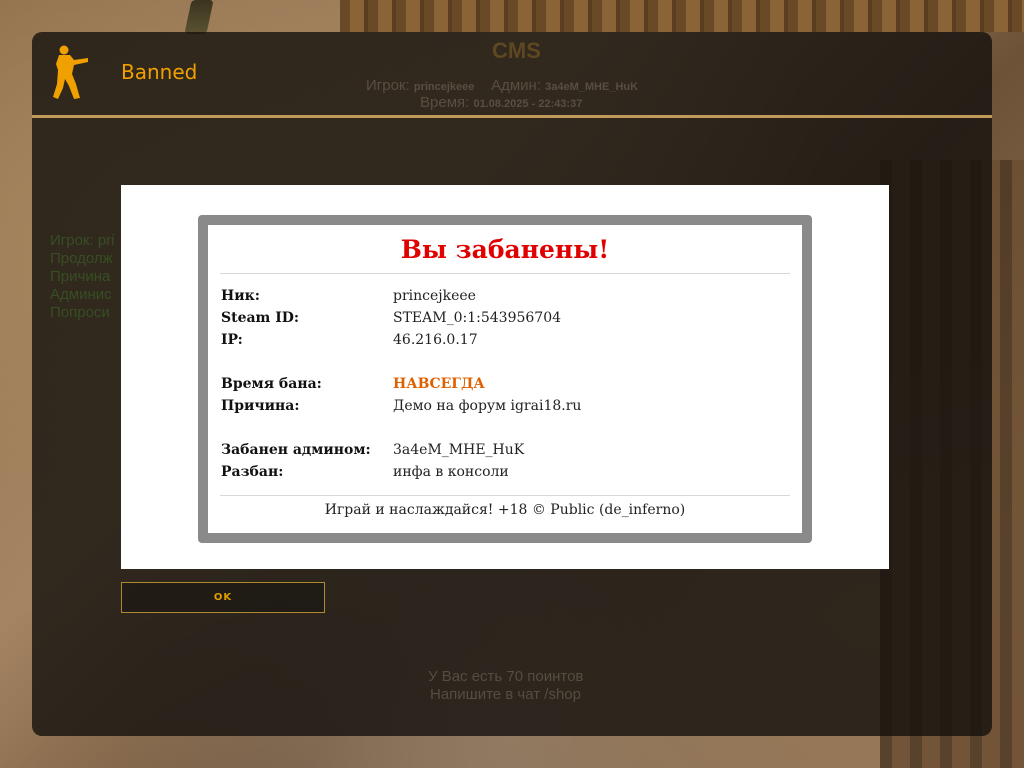 The width and height of the screenshot is (1024, 768). I want to click on ip-value: 46.216.0.17, so click(435, 340).